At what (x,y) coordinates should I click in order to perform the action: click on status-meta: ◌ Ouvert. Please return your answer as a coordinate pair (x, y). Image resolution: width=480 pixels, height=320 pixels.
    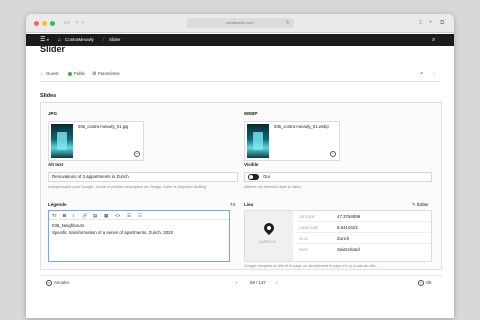
    Looking at the image, I should click on (49, 74).